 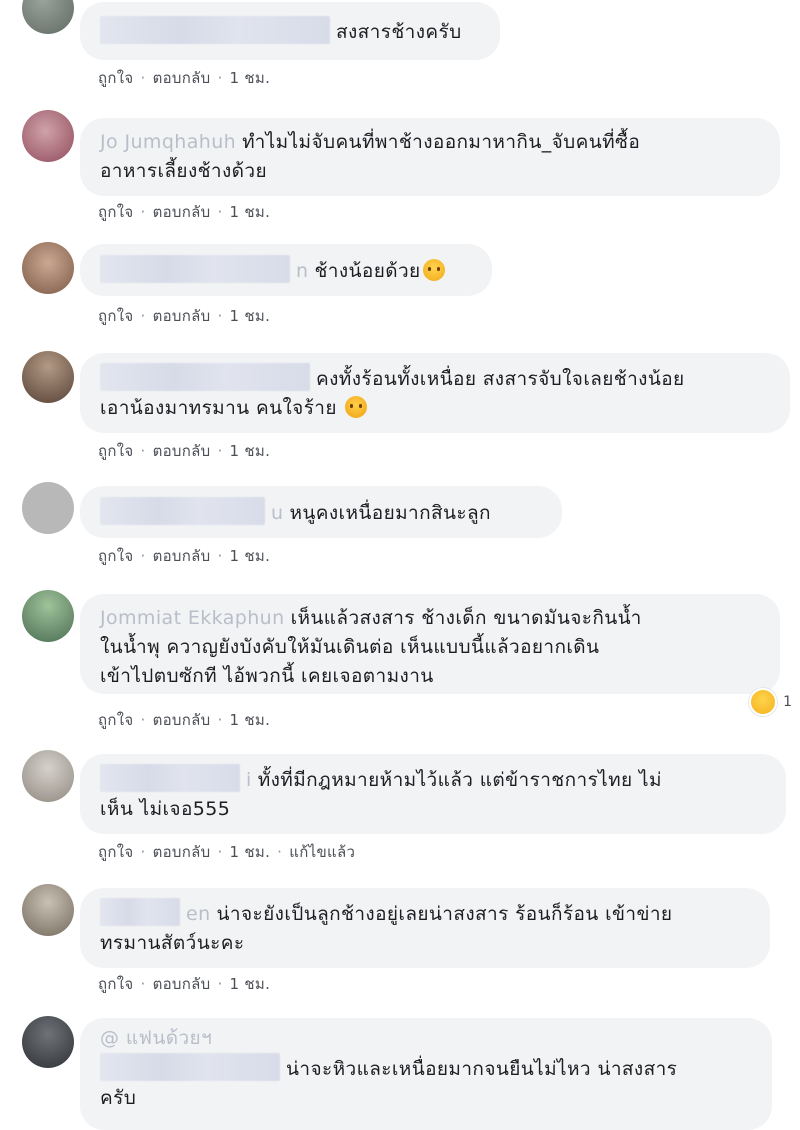 I want to click on crying-face-icon, so click(x=356, y=407).